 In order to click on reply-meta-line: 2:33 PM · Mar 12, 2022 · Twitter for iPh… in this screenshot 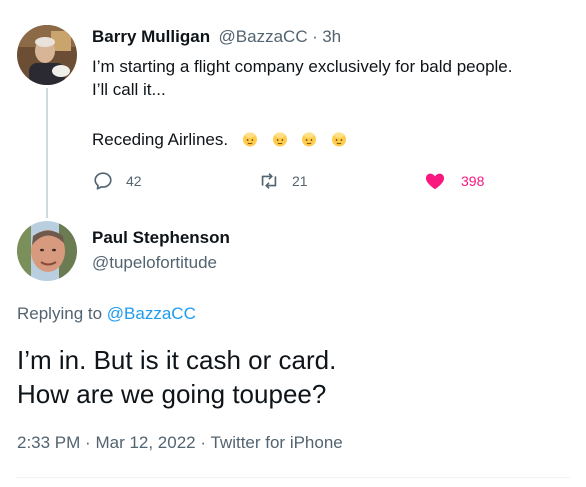, I will do `click(180, 443)`.